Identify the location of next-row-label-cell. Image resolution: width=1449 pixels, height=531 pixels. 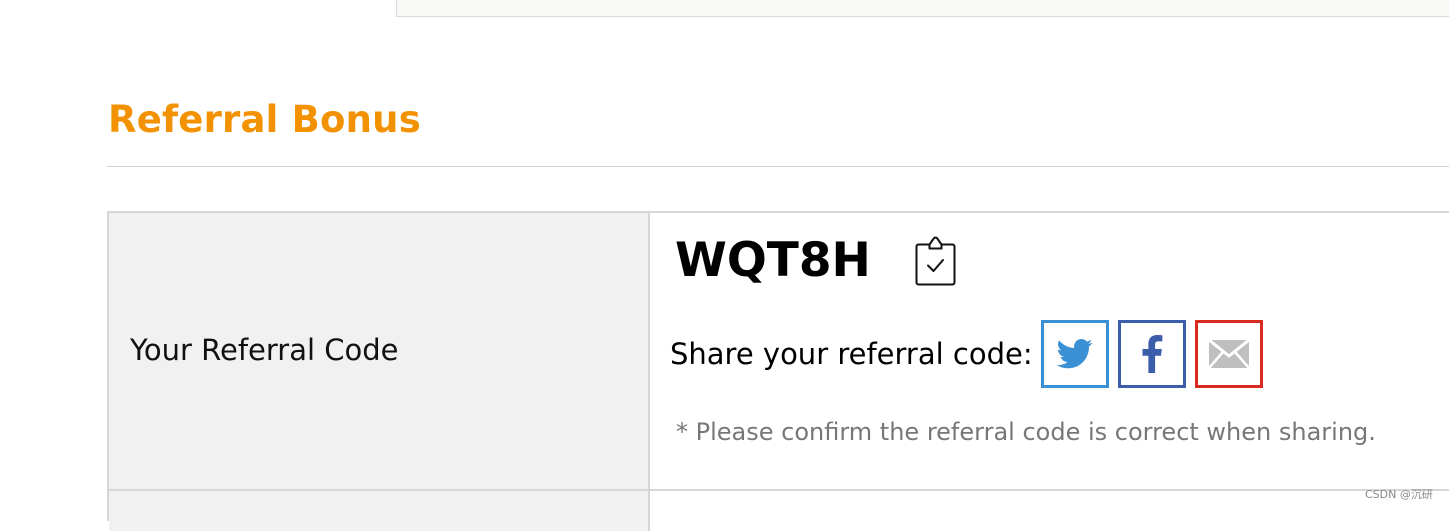
(379, 511).